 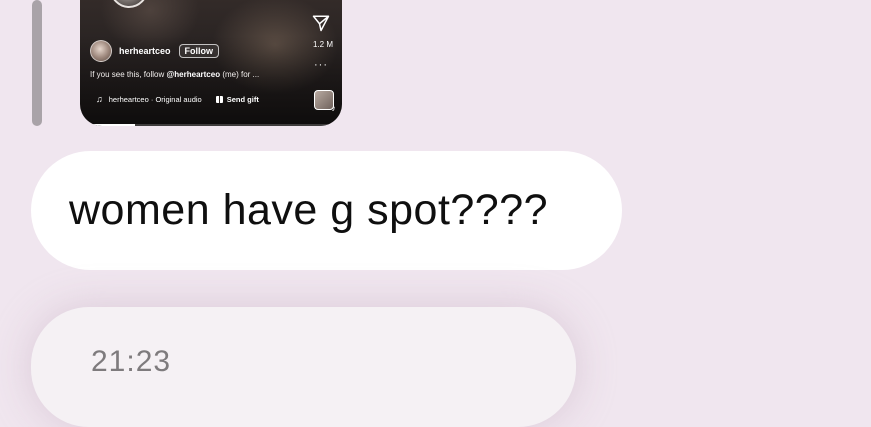 I want to click on share-count: 1.2 M, so click(x=322, y=44).